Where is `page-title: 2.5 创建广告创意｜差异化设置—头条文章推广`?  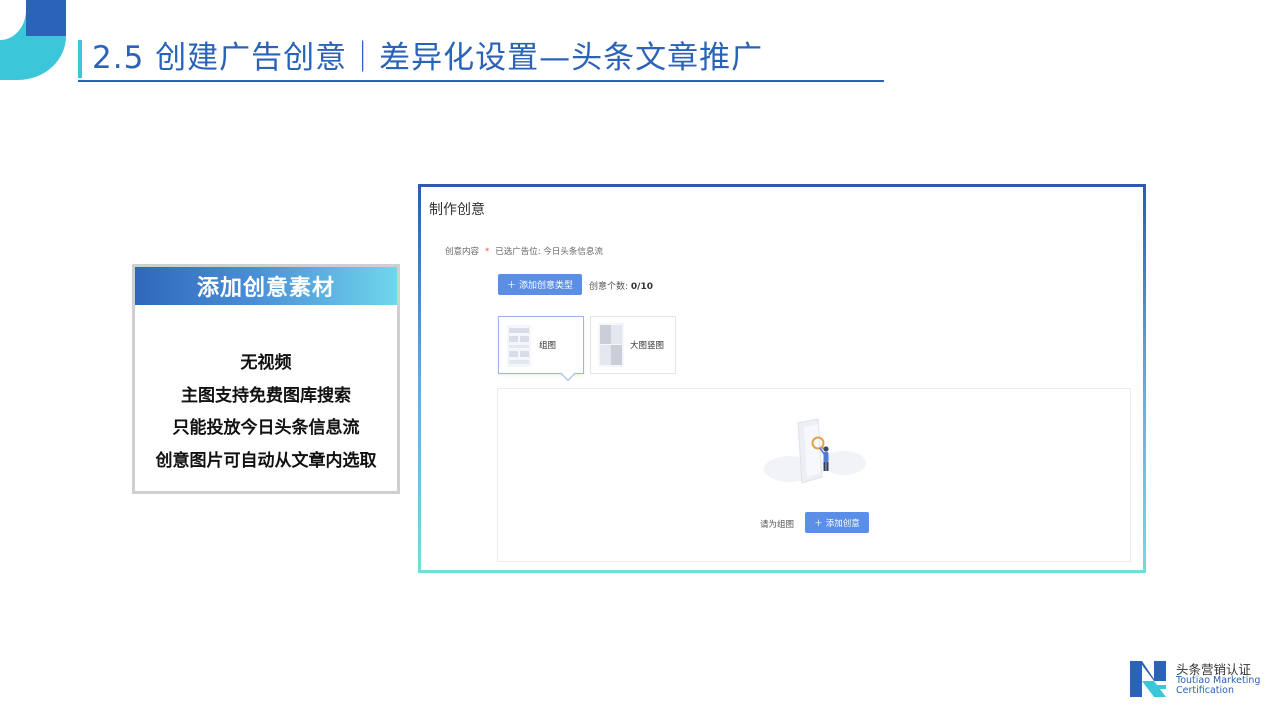
page-title: 2.5 创建广告创意｜差异化设置—头条文章推广 is located at coordinates (428, 58).